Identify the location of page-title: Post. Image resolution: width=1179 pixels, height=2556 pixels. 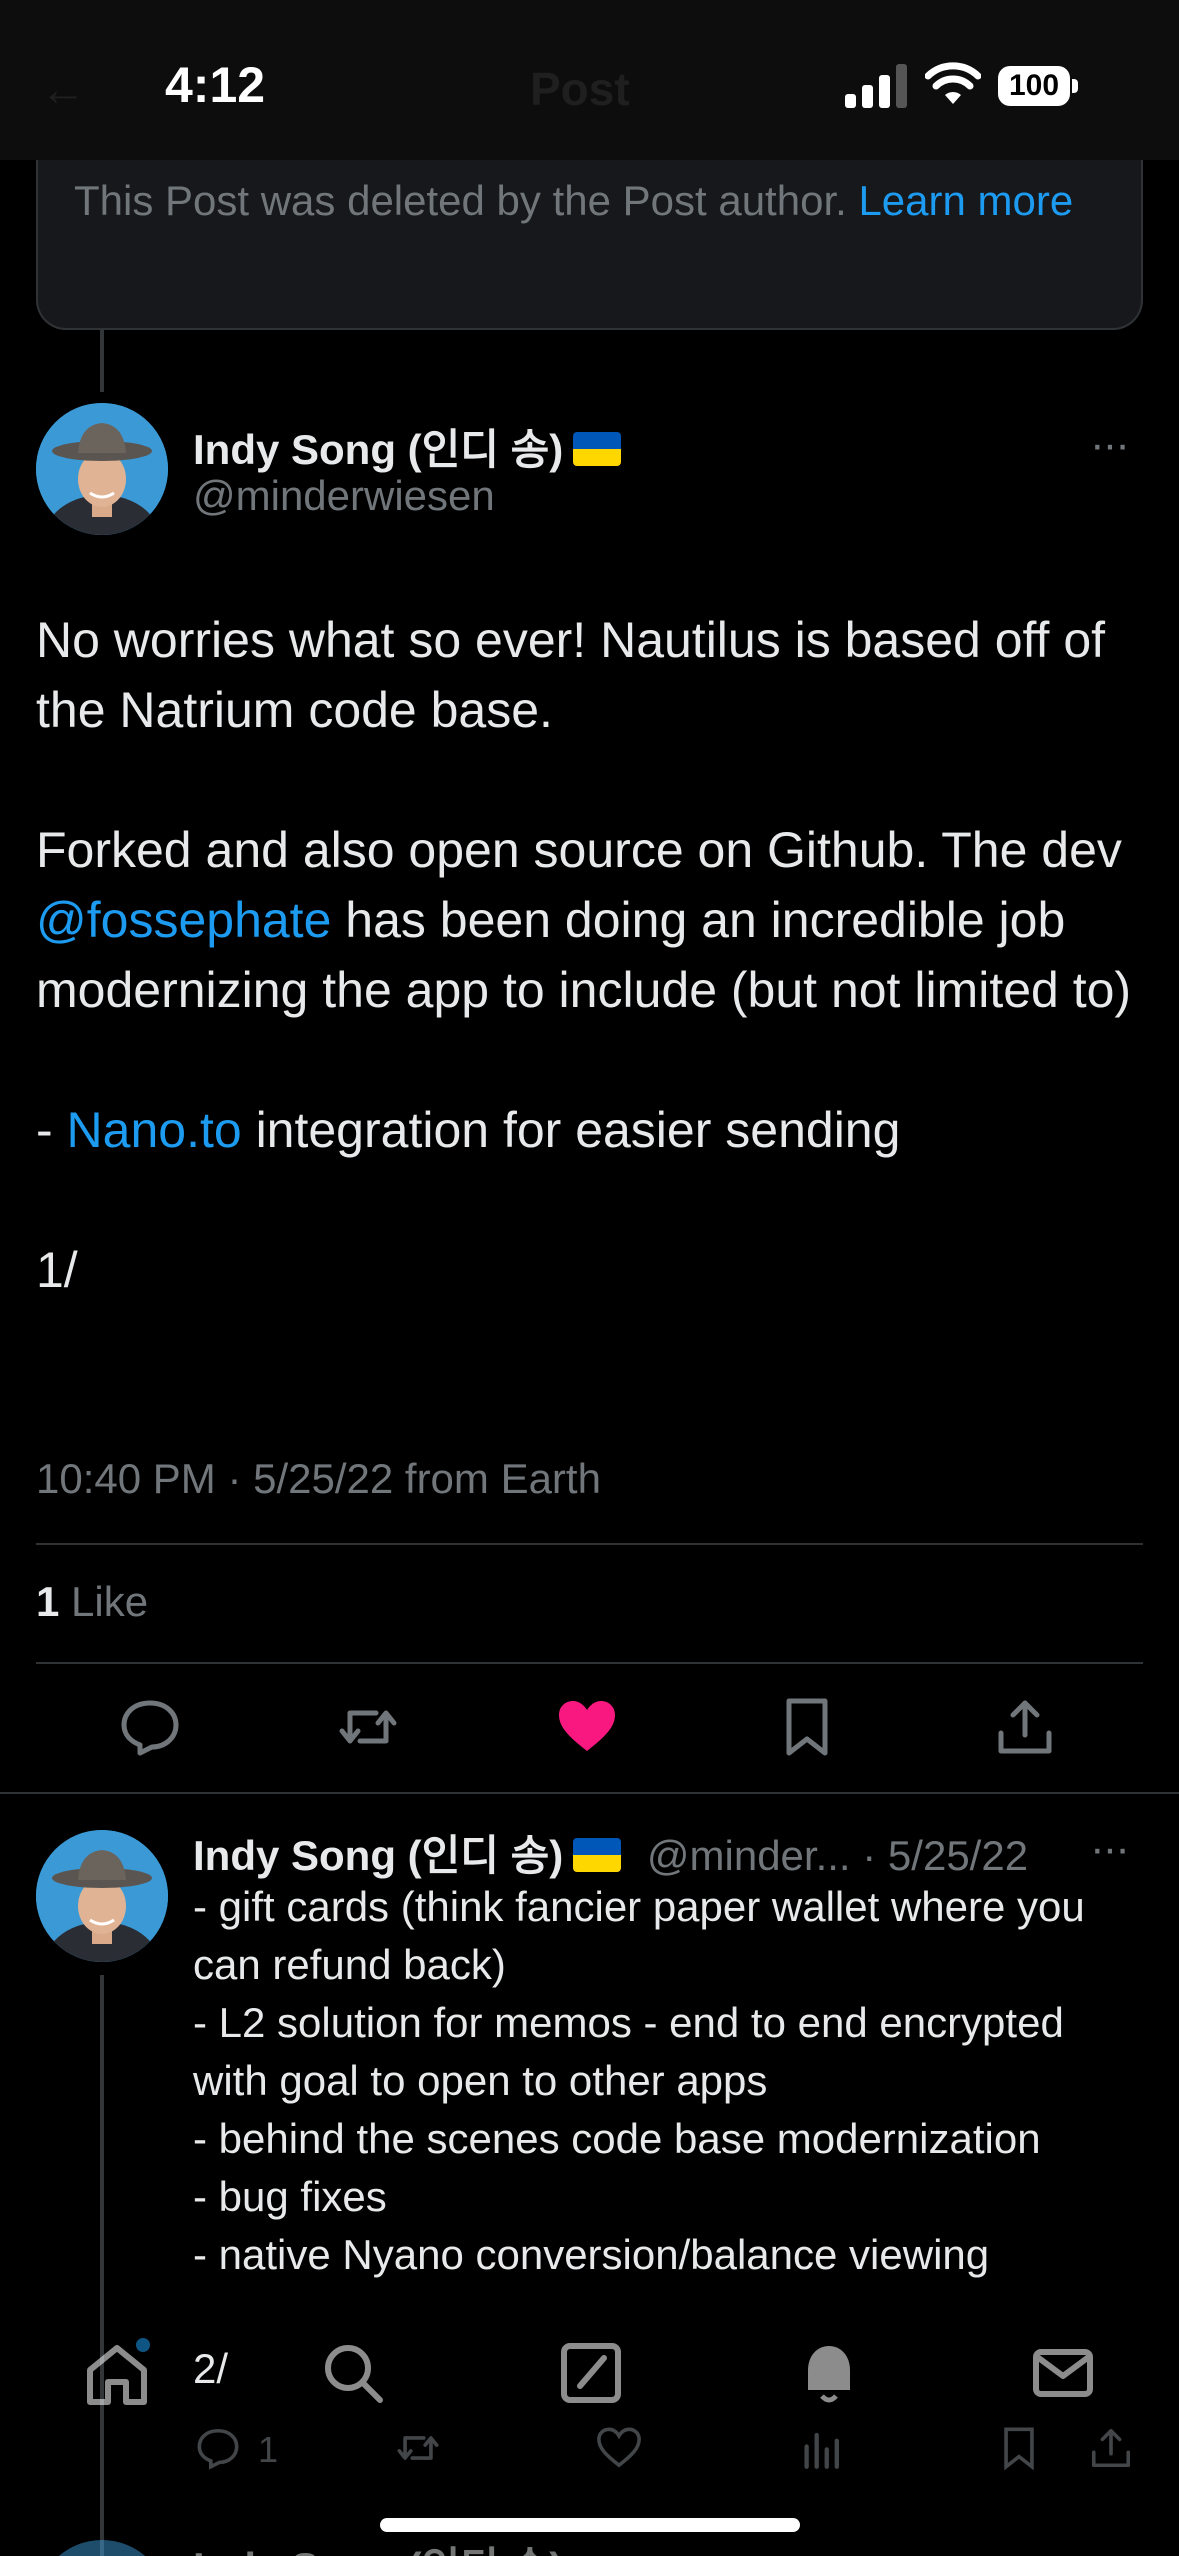
(580, 89).